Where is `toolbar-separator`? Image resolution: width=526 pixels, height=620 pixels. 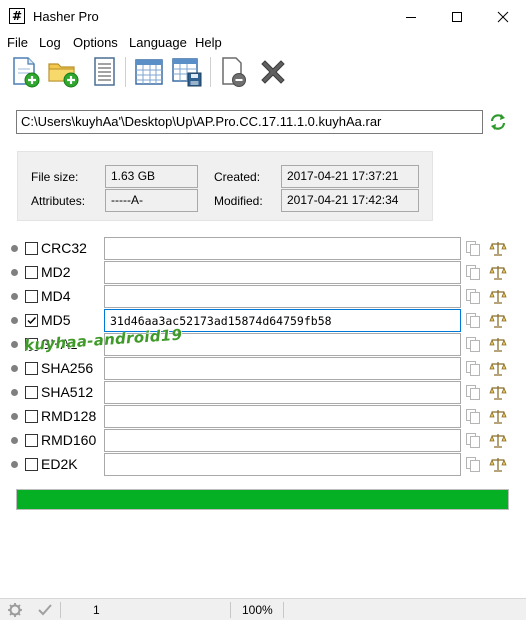
toolbar-separator is located at coordinates (210, 72).